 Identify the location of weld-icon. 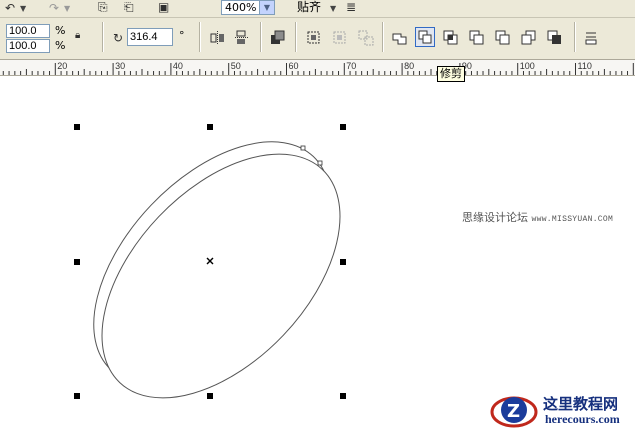
(399, 39).